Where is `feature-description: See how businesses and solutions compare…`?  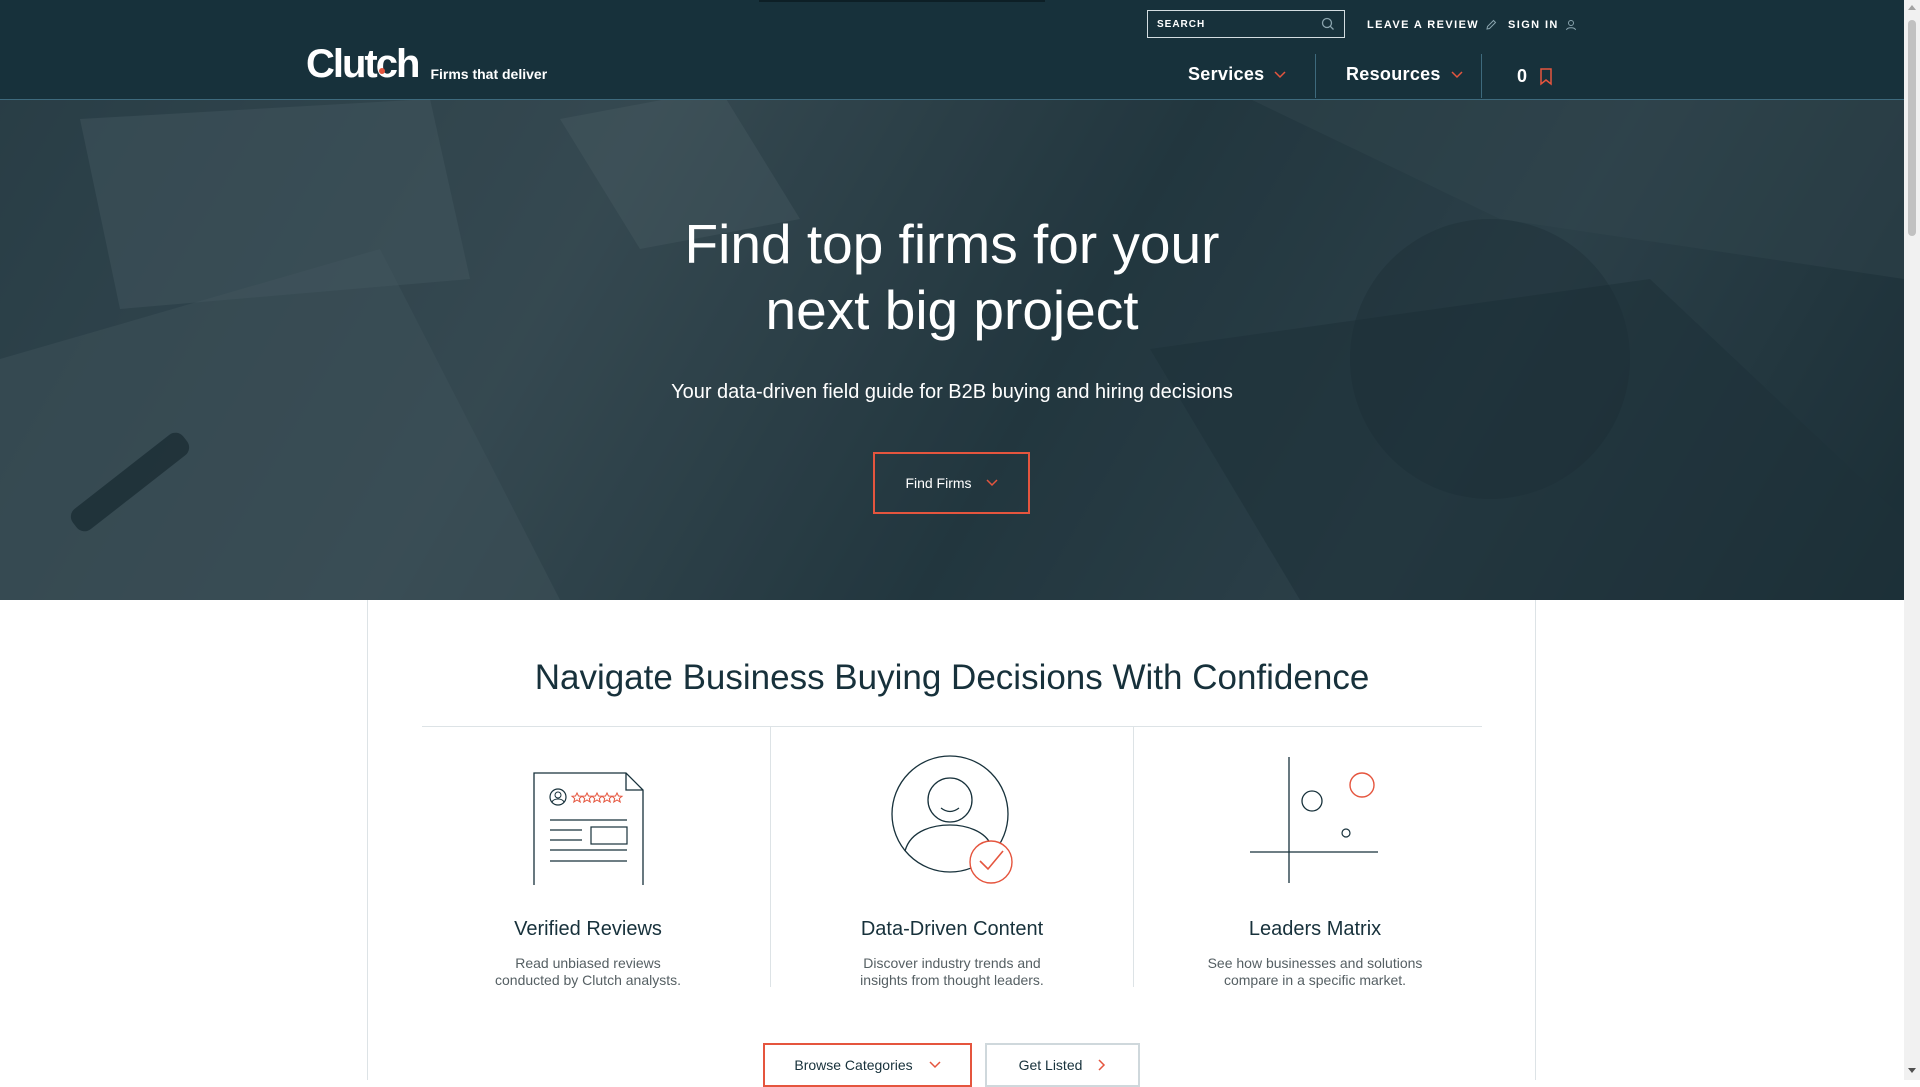 feature-description: See how businesses and solutions compare… is located at coordinates (1315, 972).